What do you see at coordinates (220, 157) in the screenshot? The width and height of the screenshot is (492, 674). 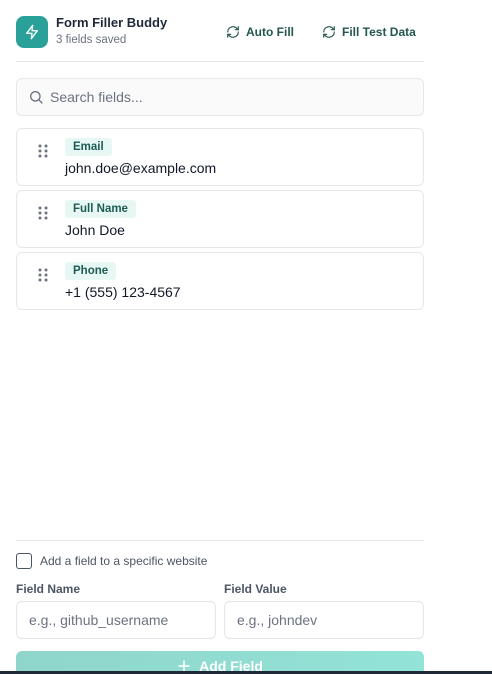 I see `field-card: Email john.doe@example.com` at bounding box center [220, 157].